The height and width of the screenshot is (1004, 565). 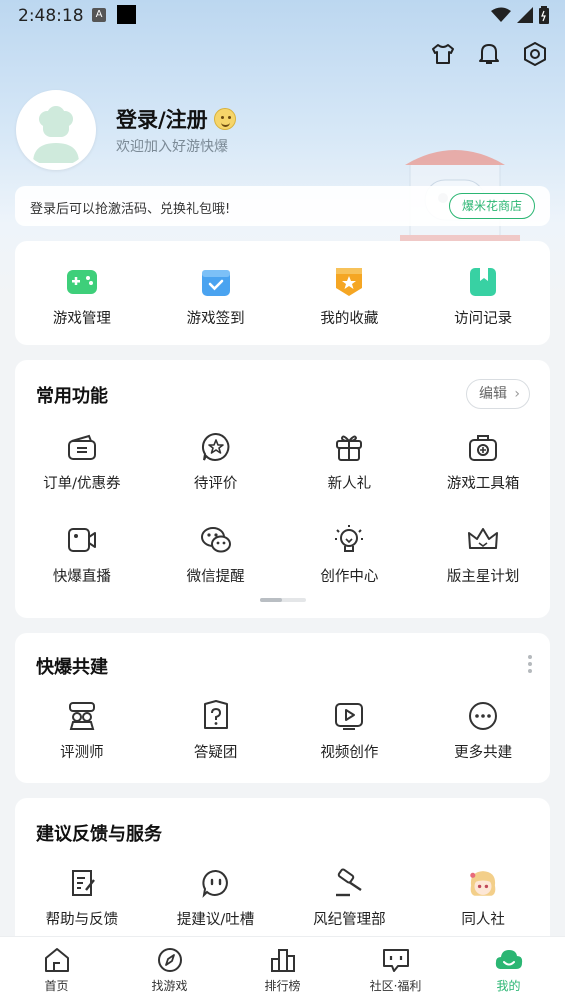 I want to click on avatar, so click(x=56, y=130).